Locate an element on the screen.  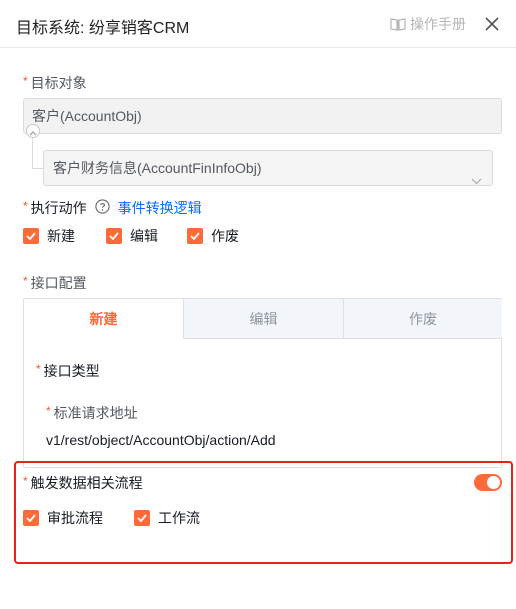
close-icon is located at coordinates (492, 24).